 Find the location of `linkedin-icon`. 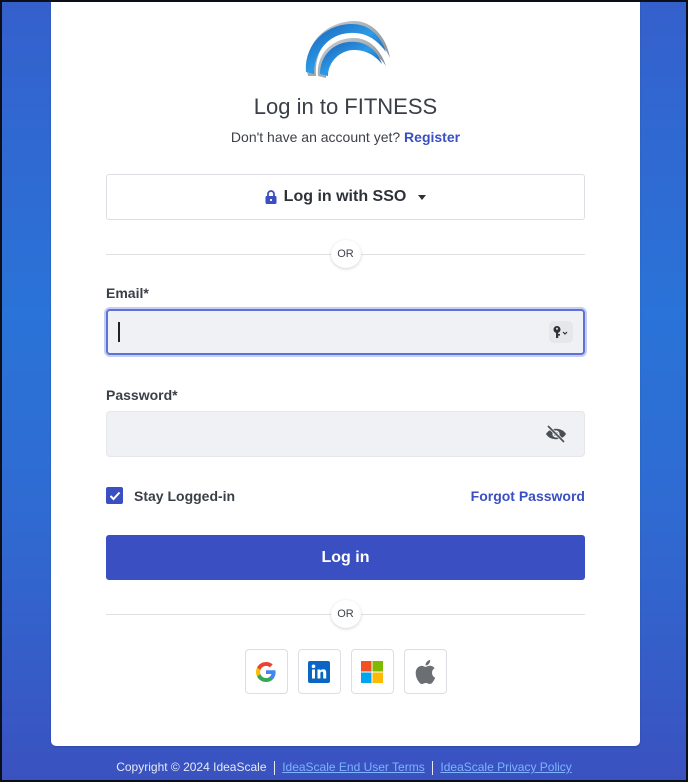

linkedin-icon is located at coordinates (319, 671).